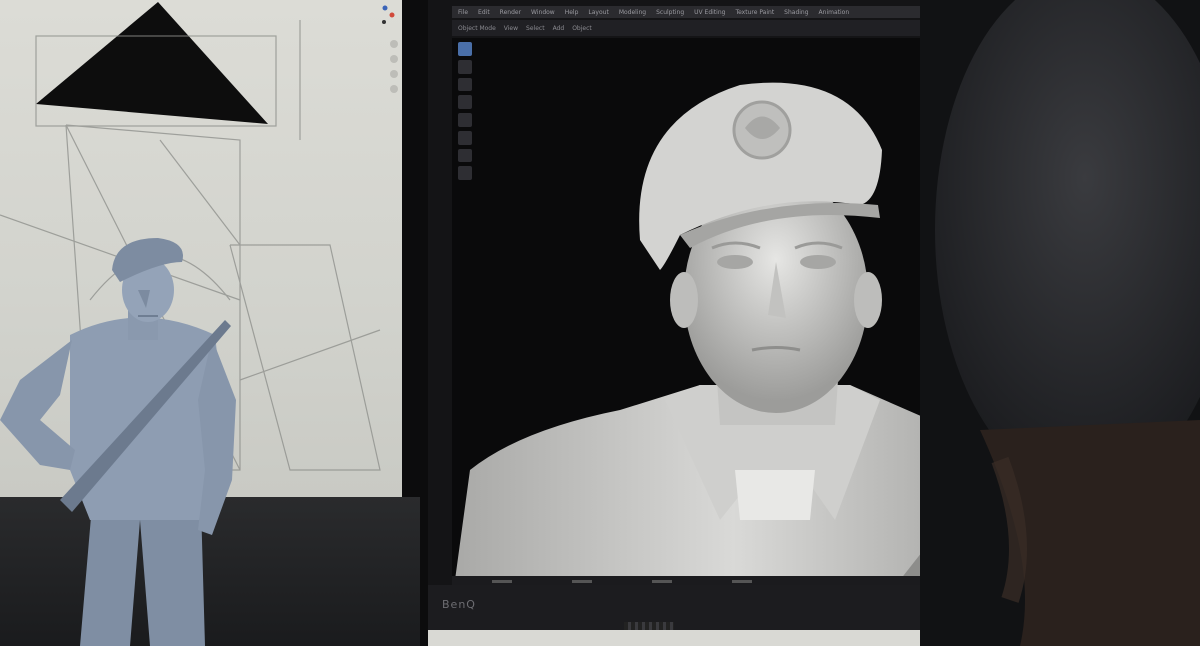 The height and width of the screenshot is (646, 1200). Describe the element at coordinates (152, 63) in the screenshot. I see `black-triangle` at that location.